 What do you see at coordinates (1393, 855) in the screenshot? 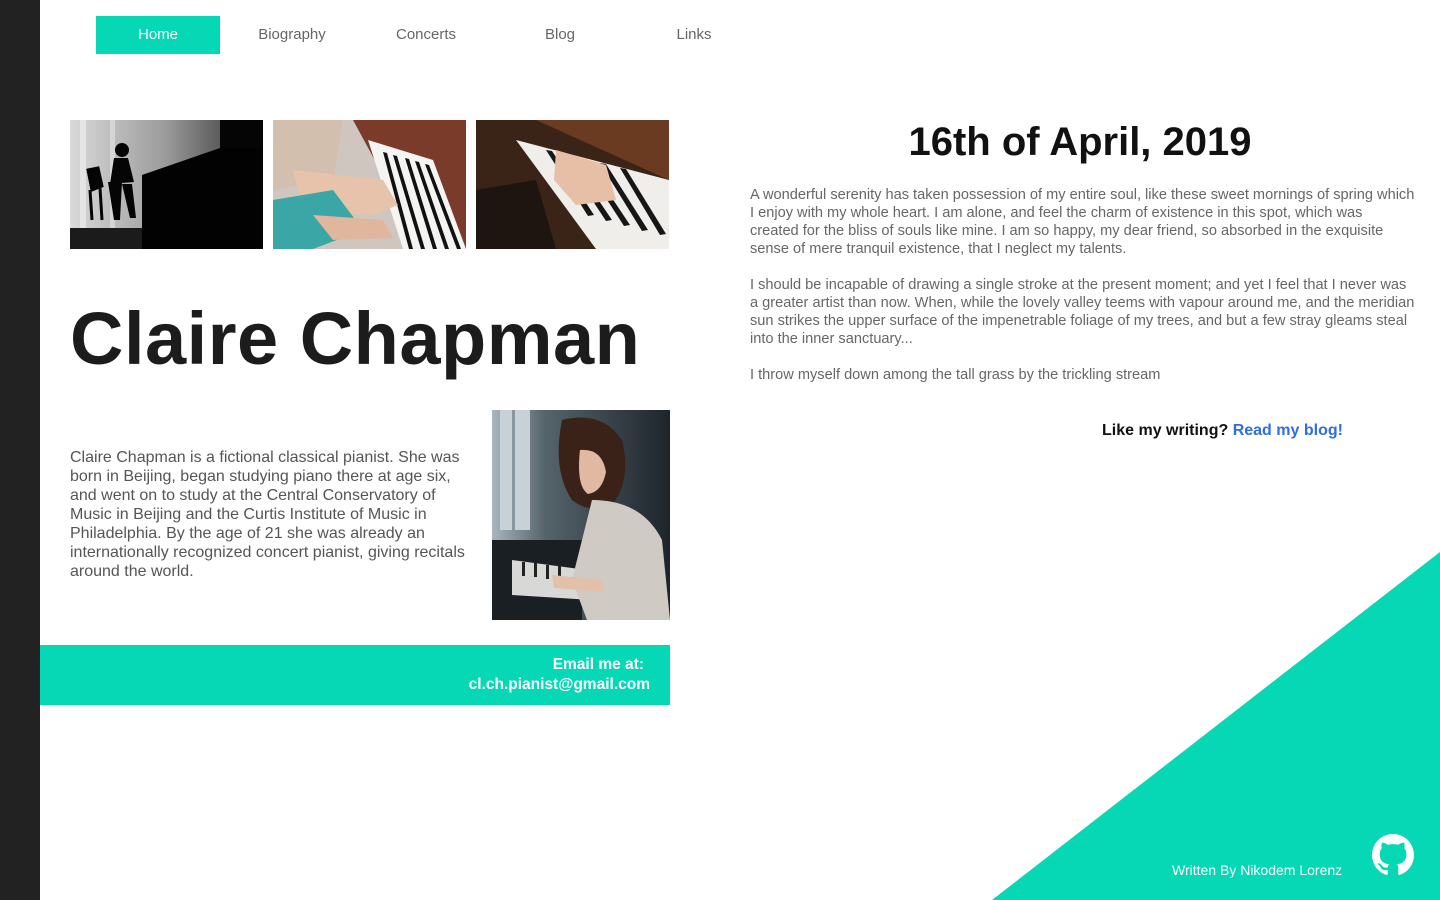
I see `github-icon` at bounding box center [1393, 855].